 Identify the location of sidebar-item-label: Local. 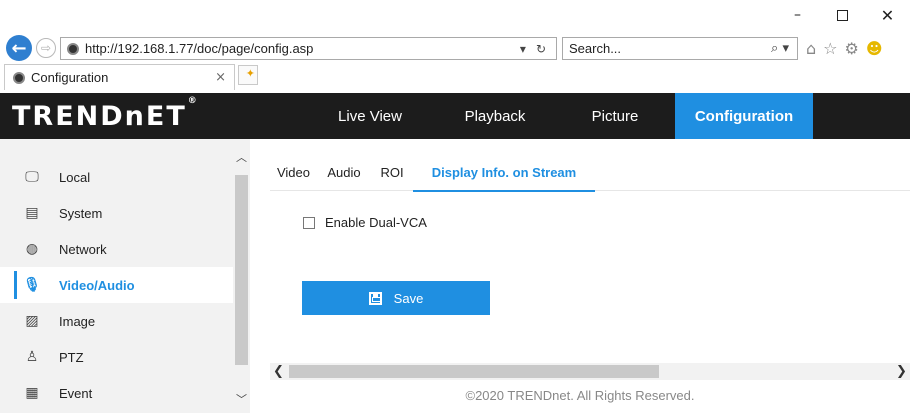
(75, 177).